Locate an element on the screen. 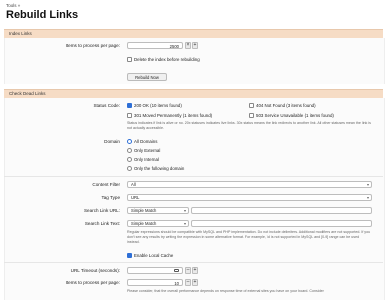 The image size is (387, 300). decrement-button: × is located at coordinates (188, 45).